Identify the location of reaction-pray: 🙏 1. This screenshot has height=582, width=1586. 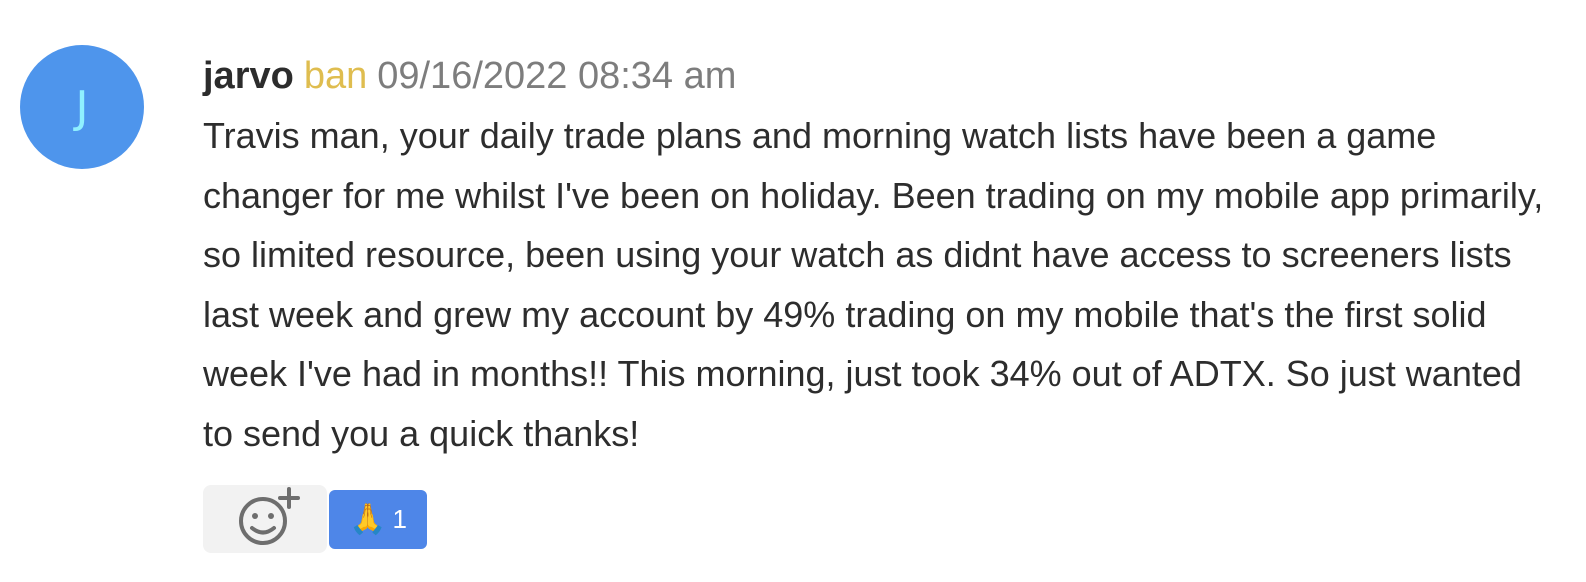
(378, 519).